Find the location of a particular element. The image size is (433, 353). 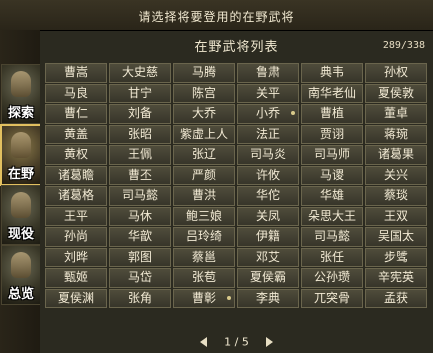

general-cell: 甘宁 is located at coordinates (140, 93).